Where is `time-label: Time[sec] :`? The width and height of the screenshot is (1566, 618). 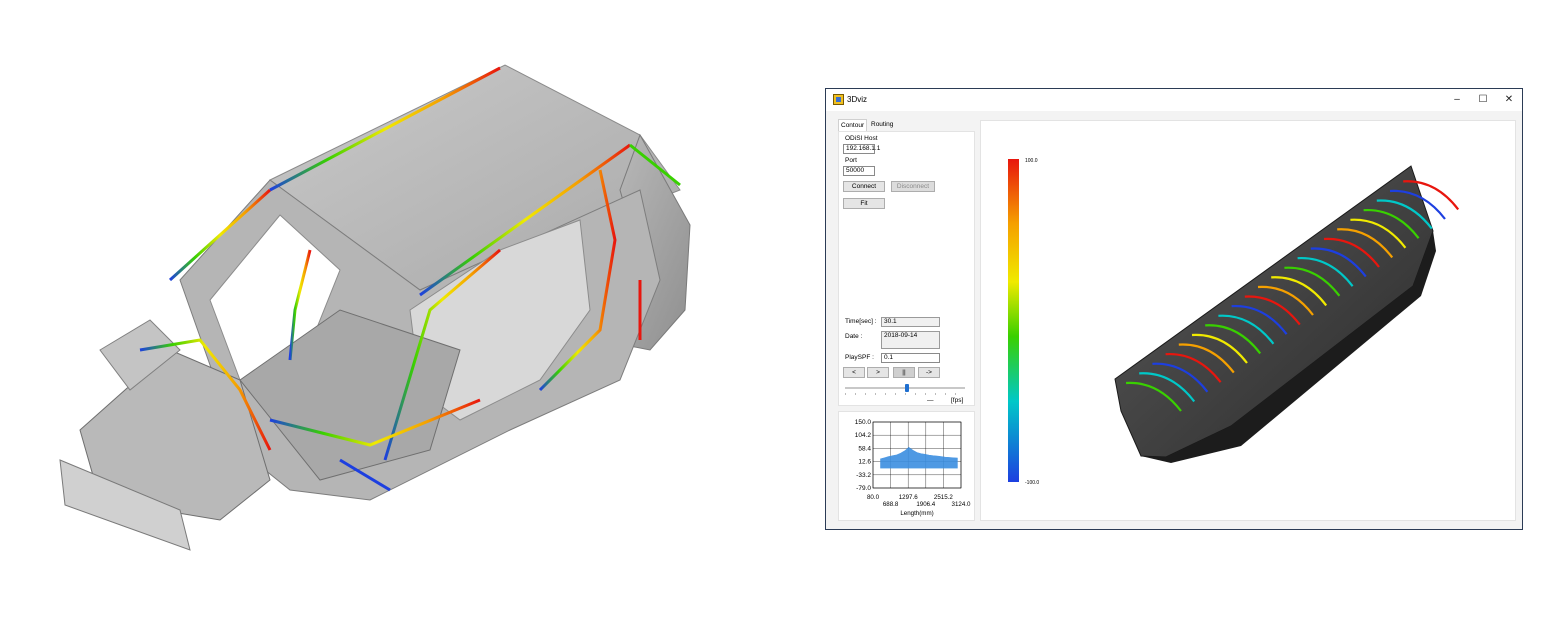
time-label: Time[sec] : is located at coordinates (861, 321).